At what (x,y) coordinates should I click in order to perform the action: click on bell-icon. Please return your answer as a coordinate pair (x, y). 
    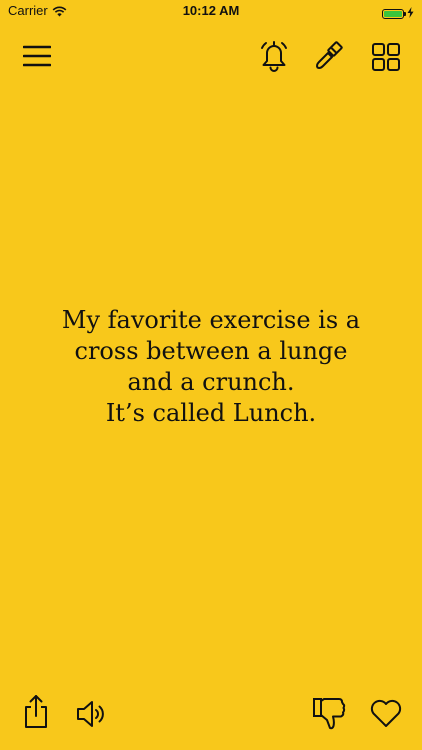
    Looking at the image, I should click on (274, 56).